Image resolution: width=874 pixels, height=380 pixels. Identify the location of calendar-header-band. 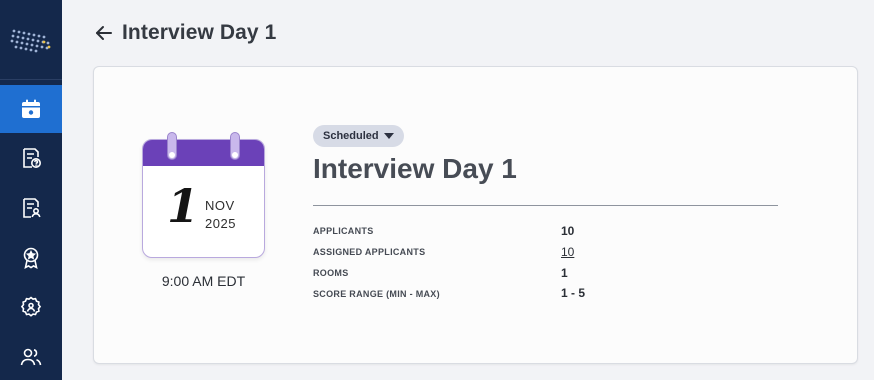
(203, 153).